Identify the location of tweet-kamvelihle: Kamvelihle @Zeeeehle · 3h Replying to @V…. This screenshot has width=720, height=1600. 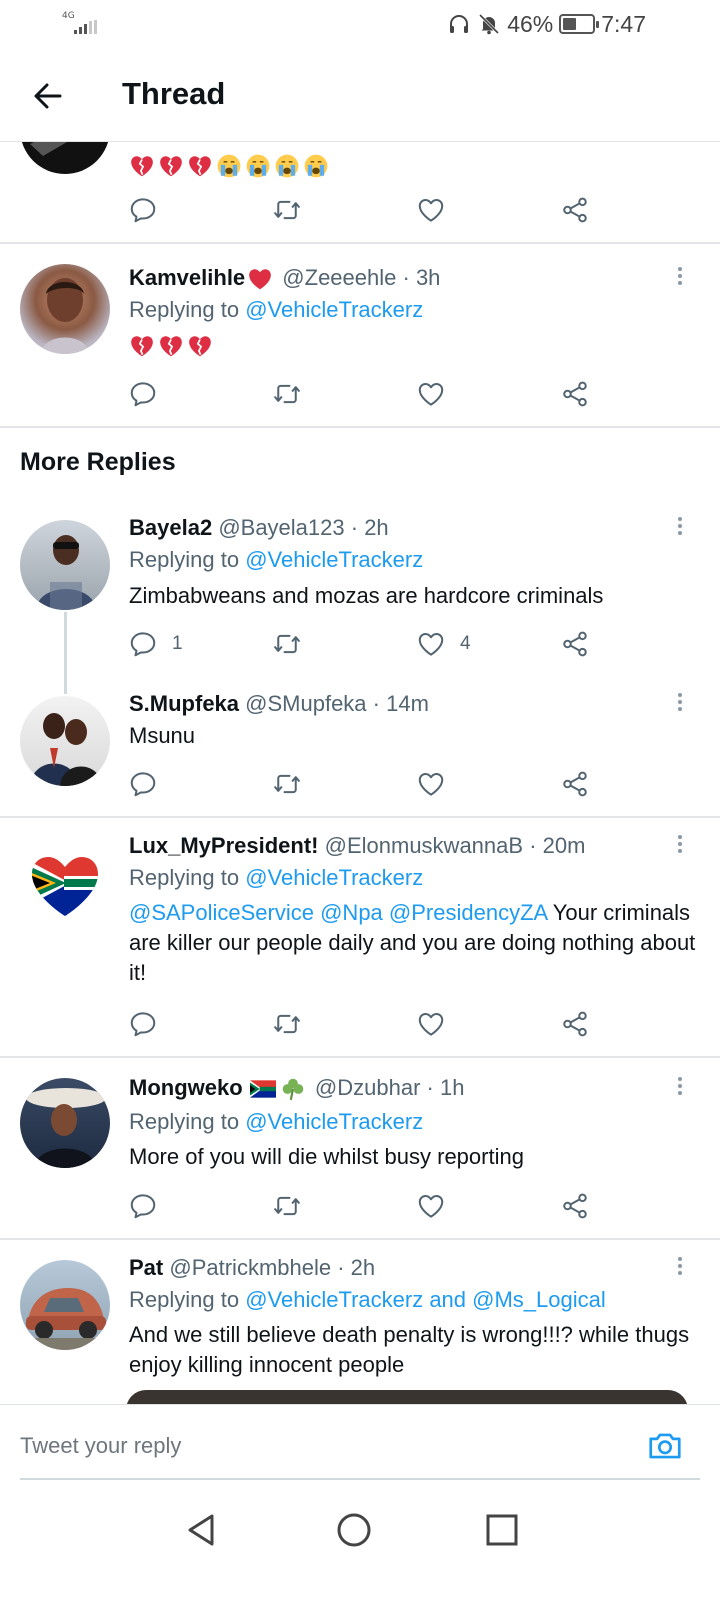
(360, 336).